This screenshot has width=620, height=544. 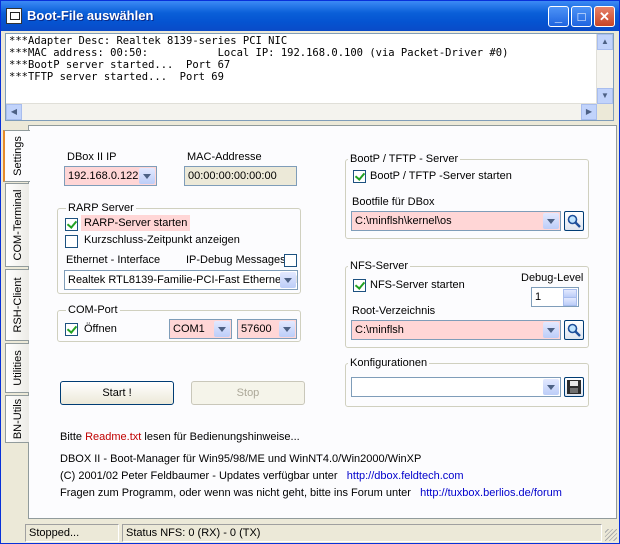 I want to click on tab-com-terminal: COM-Terminal, so click(x=17, y=225).